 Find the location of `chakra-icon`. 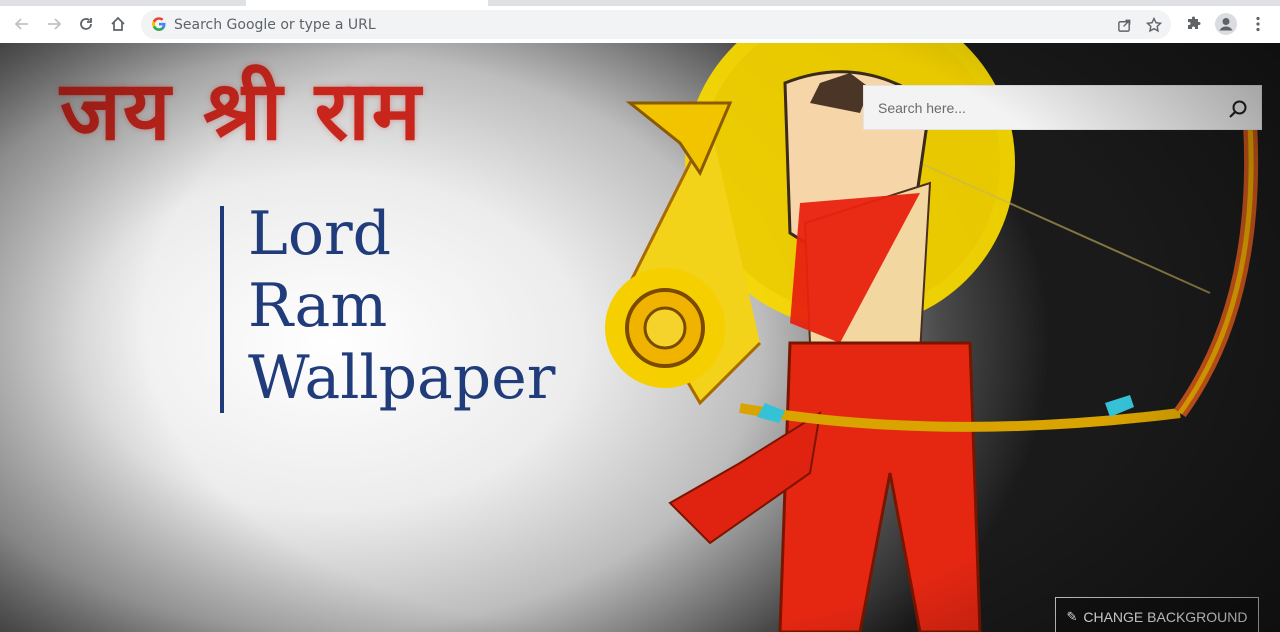

chakra-icon is located at coordinates (665, 328).